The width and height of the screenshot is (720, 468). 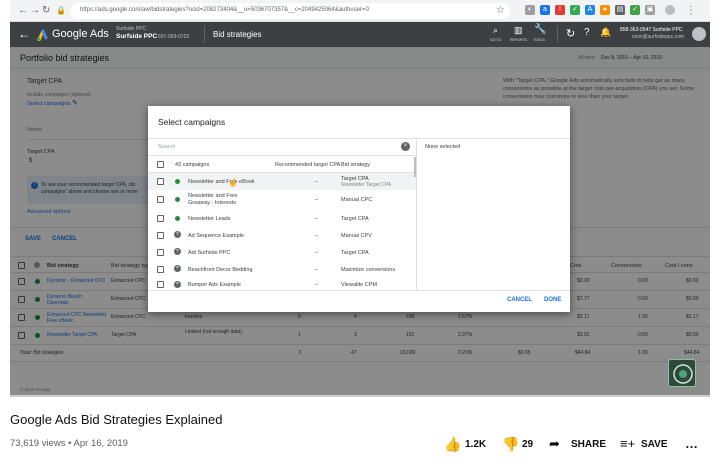 I want to click on campaign-name: Beachfront Decor Bedding, so click(x=220, y=270).